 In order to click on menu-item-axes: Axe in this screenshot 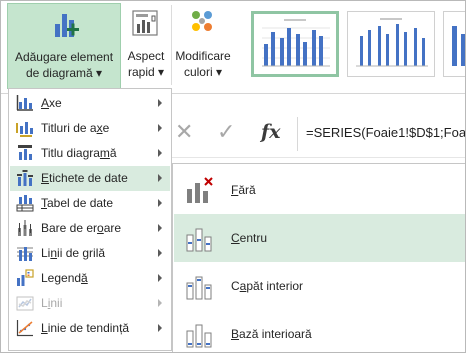, I will do `click(90, 103)`.